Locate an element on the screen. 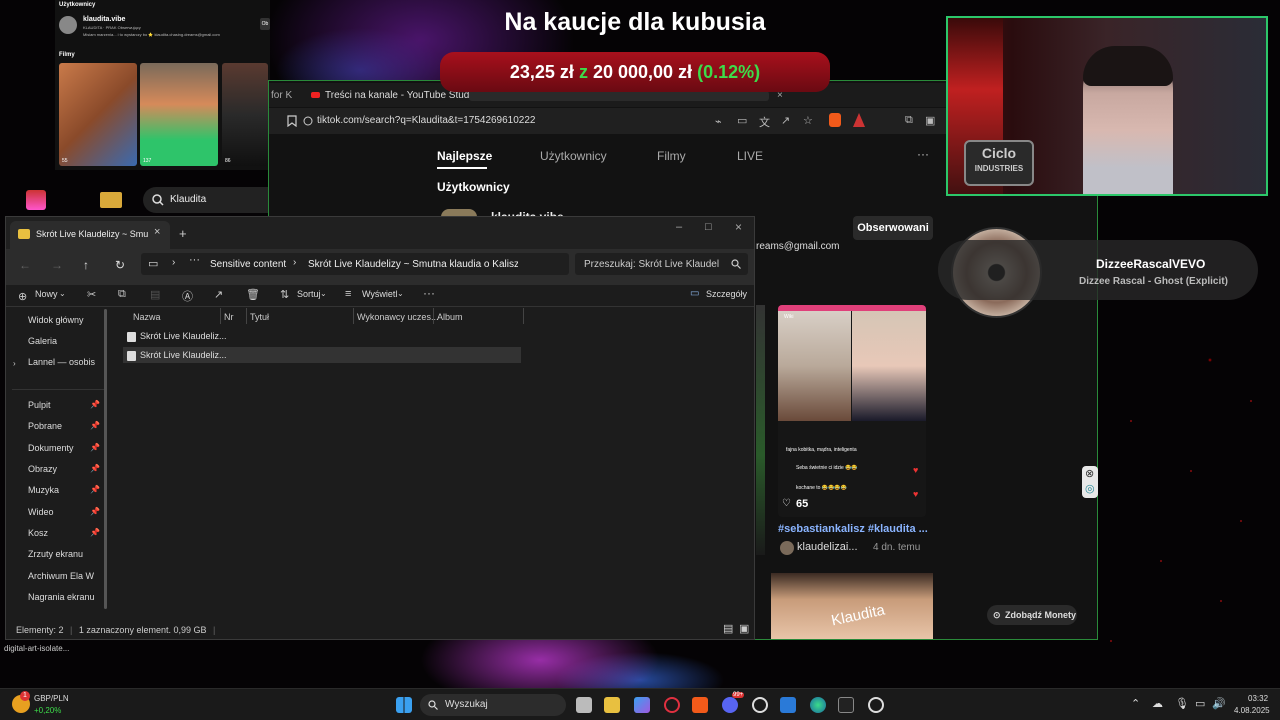 This screenshot has width=1280, height=720. maximize-icon: □ is located at coordinates (708, 227).